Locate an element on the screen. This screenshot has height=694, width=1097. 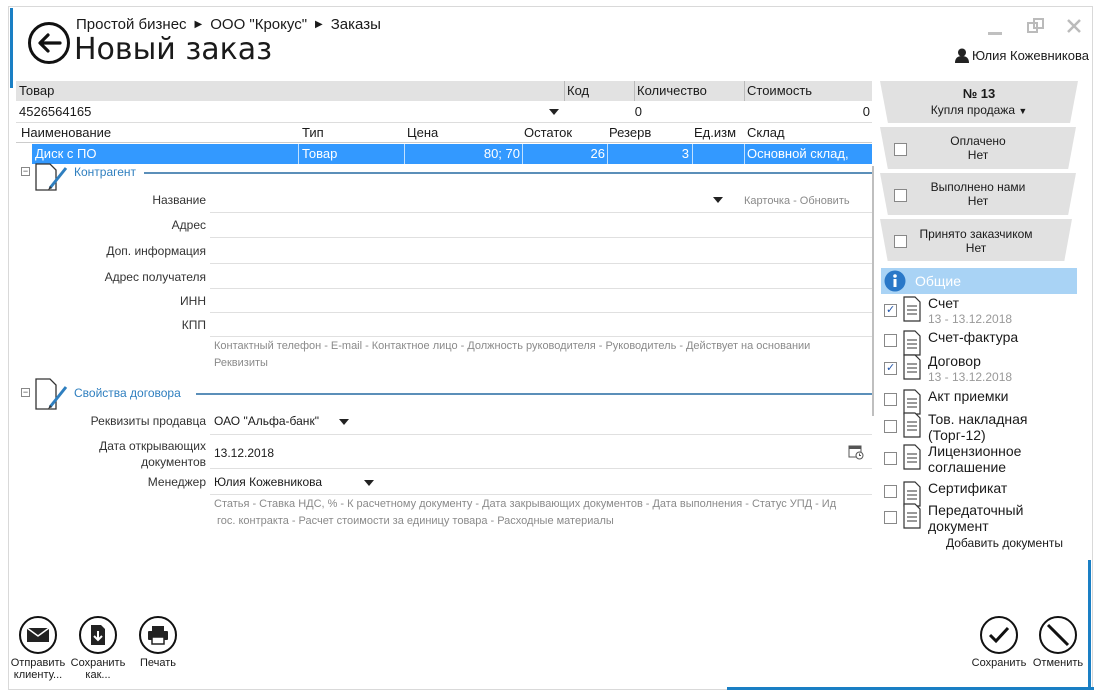
label-recipient-address: Адрес получателя is located at coordinates (155, 277).